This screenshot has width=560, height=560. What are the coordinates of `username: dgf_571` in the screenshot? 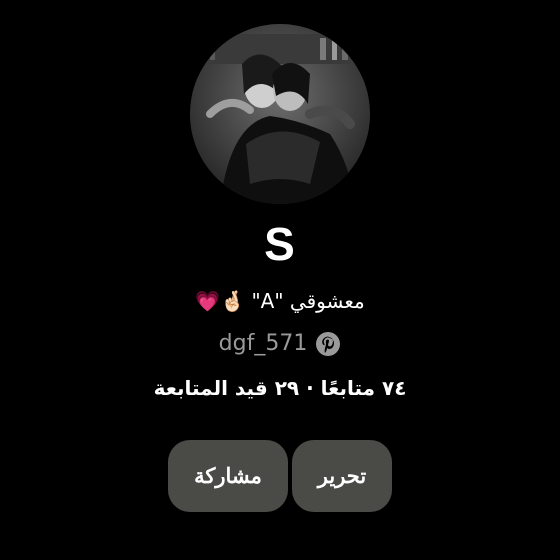 It's located at (263, 343).